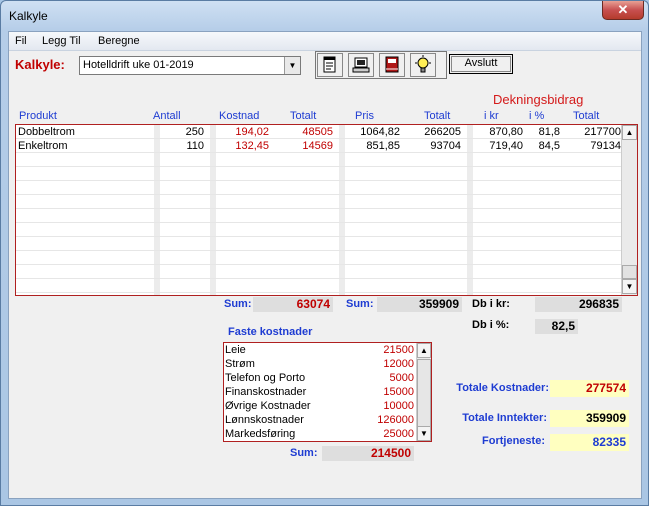  What do you see at coordinates (43, 146) in the screenshot?
I see `cell-produkt: Enkeltrom` at bounding box center [43, 146].